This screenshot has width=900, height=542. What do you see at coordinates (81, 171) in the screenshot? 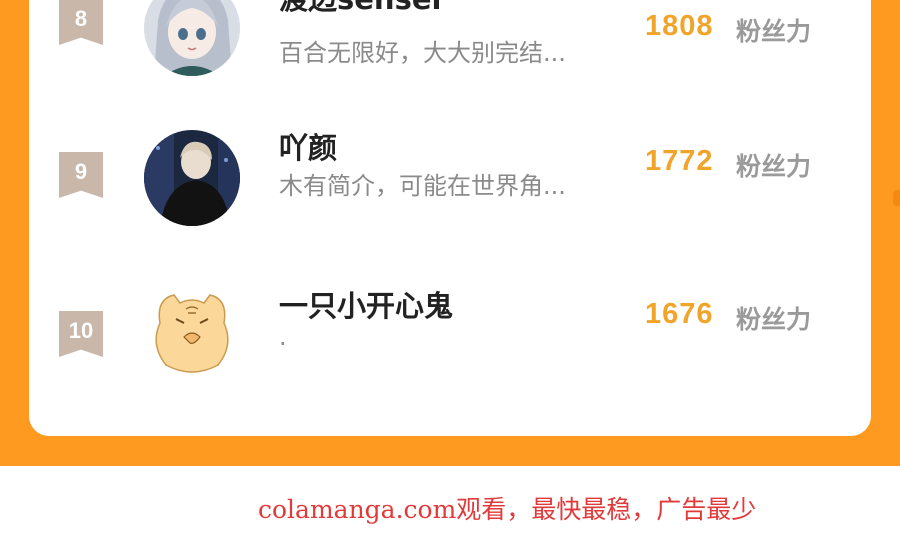
I see `rank-number: 9` at bounding box center [81, 171].